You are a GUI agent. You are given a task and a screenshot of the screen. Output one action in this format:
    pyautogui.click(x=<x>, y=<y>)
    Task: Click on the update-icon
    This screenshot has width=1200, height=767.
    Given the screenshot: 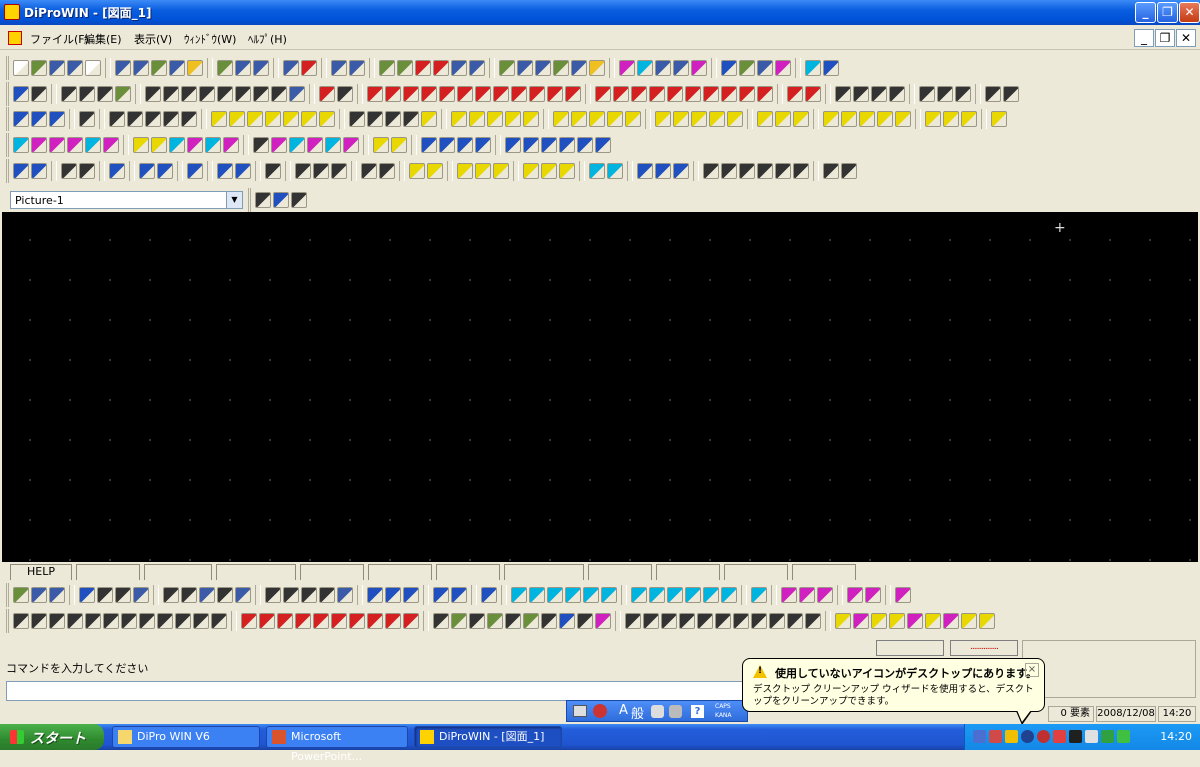 What is the action you would take?
    pyautogui.click(x=1027, y=736)
    